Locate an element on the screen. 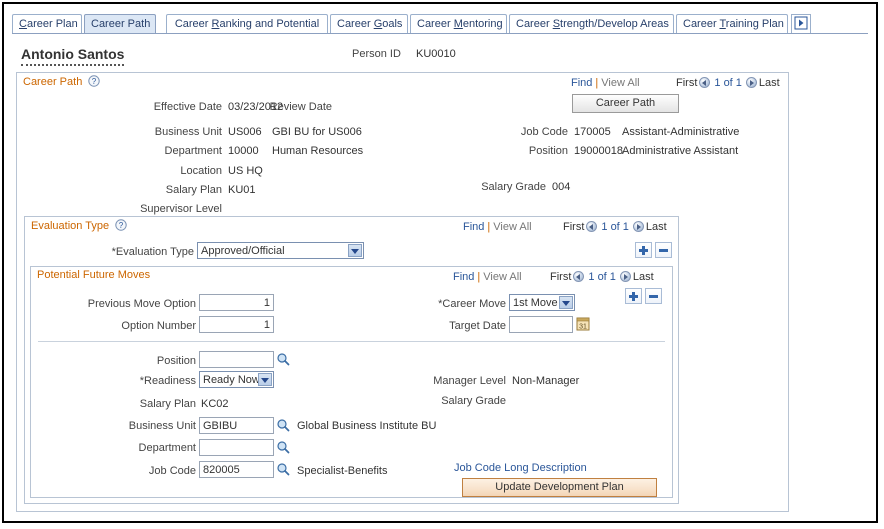 Image resolution: width=884 pixels, height=529 pixels. option-number-input: 1 is located at coordinates (236, 324).